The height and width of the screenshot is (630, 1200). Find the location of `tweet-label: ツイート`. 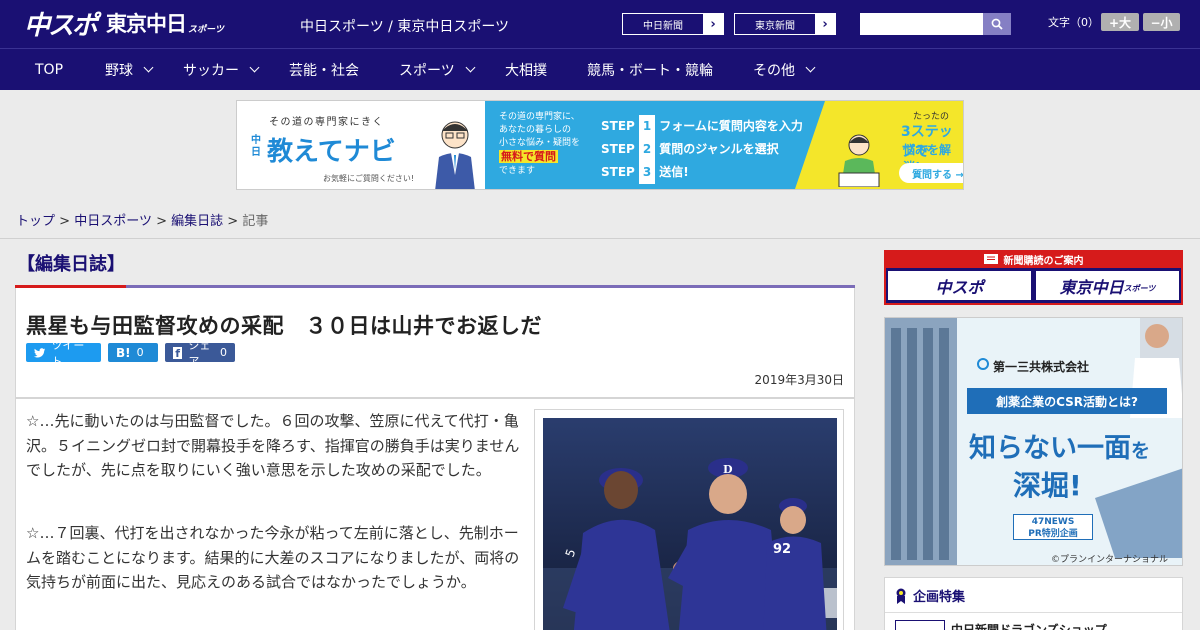

tweet-label: ツイート is located at coordinates (68, 353).